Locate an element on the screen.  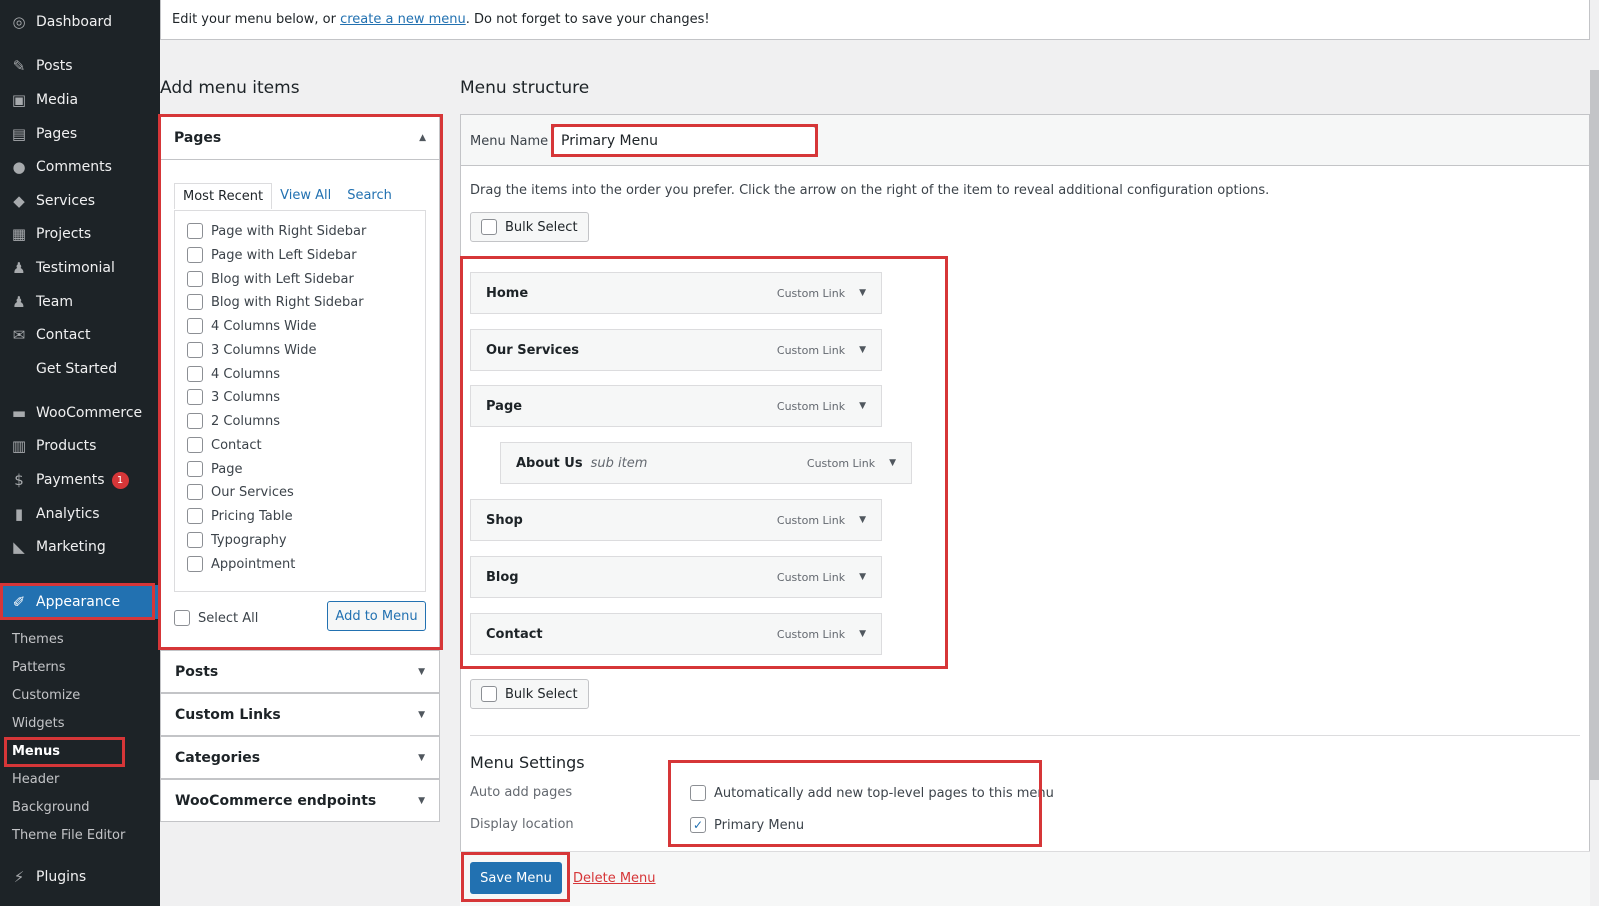
menu-item-contact: Contact Custom Link ▼ is located at coordinates (676, 634).